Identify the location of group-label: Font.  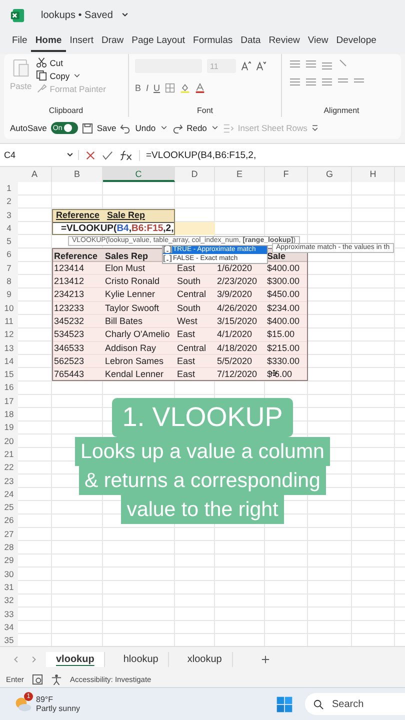
(205, 110).